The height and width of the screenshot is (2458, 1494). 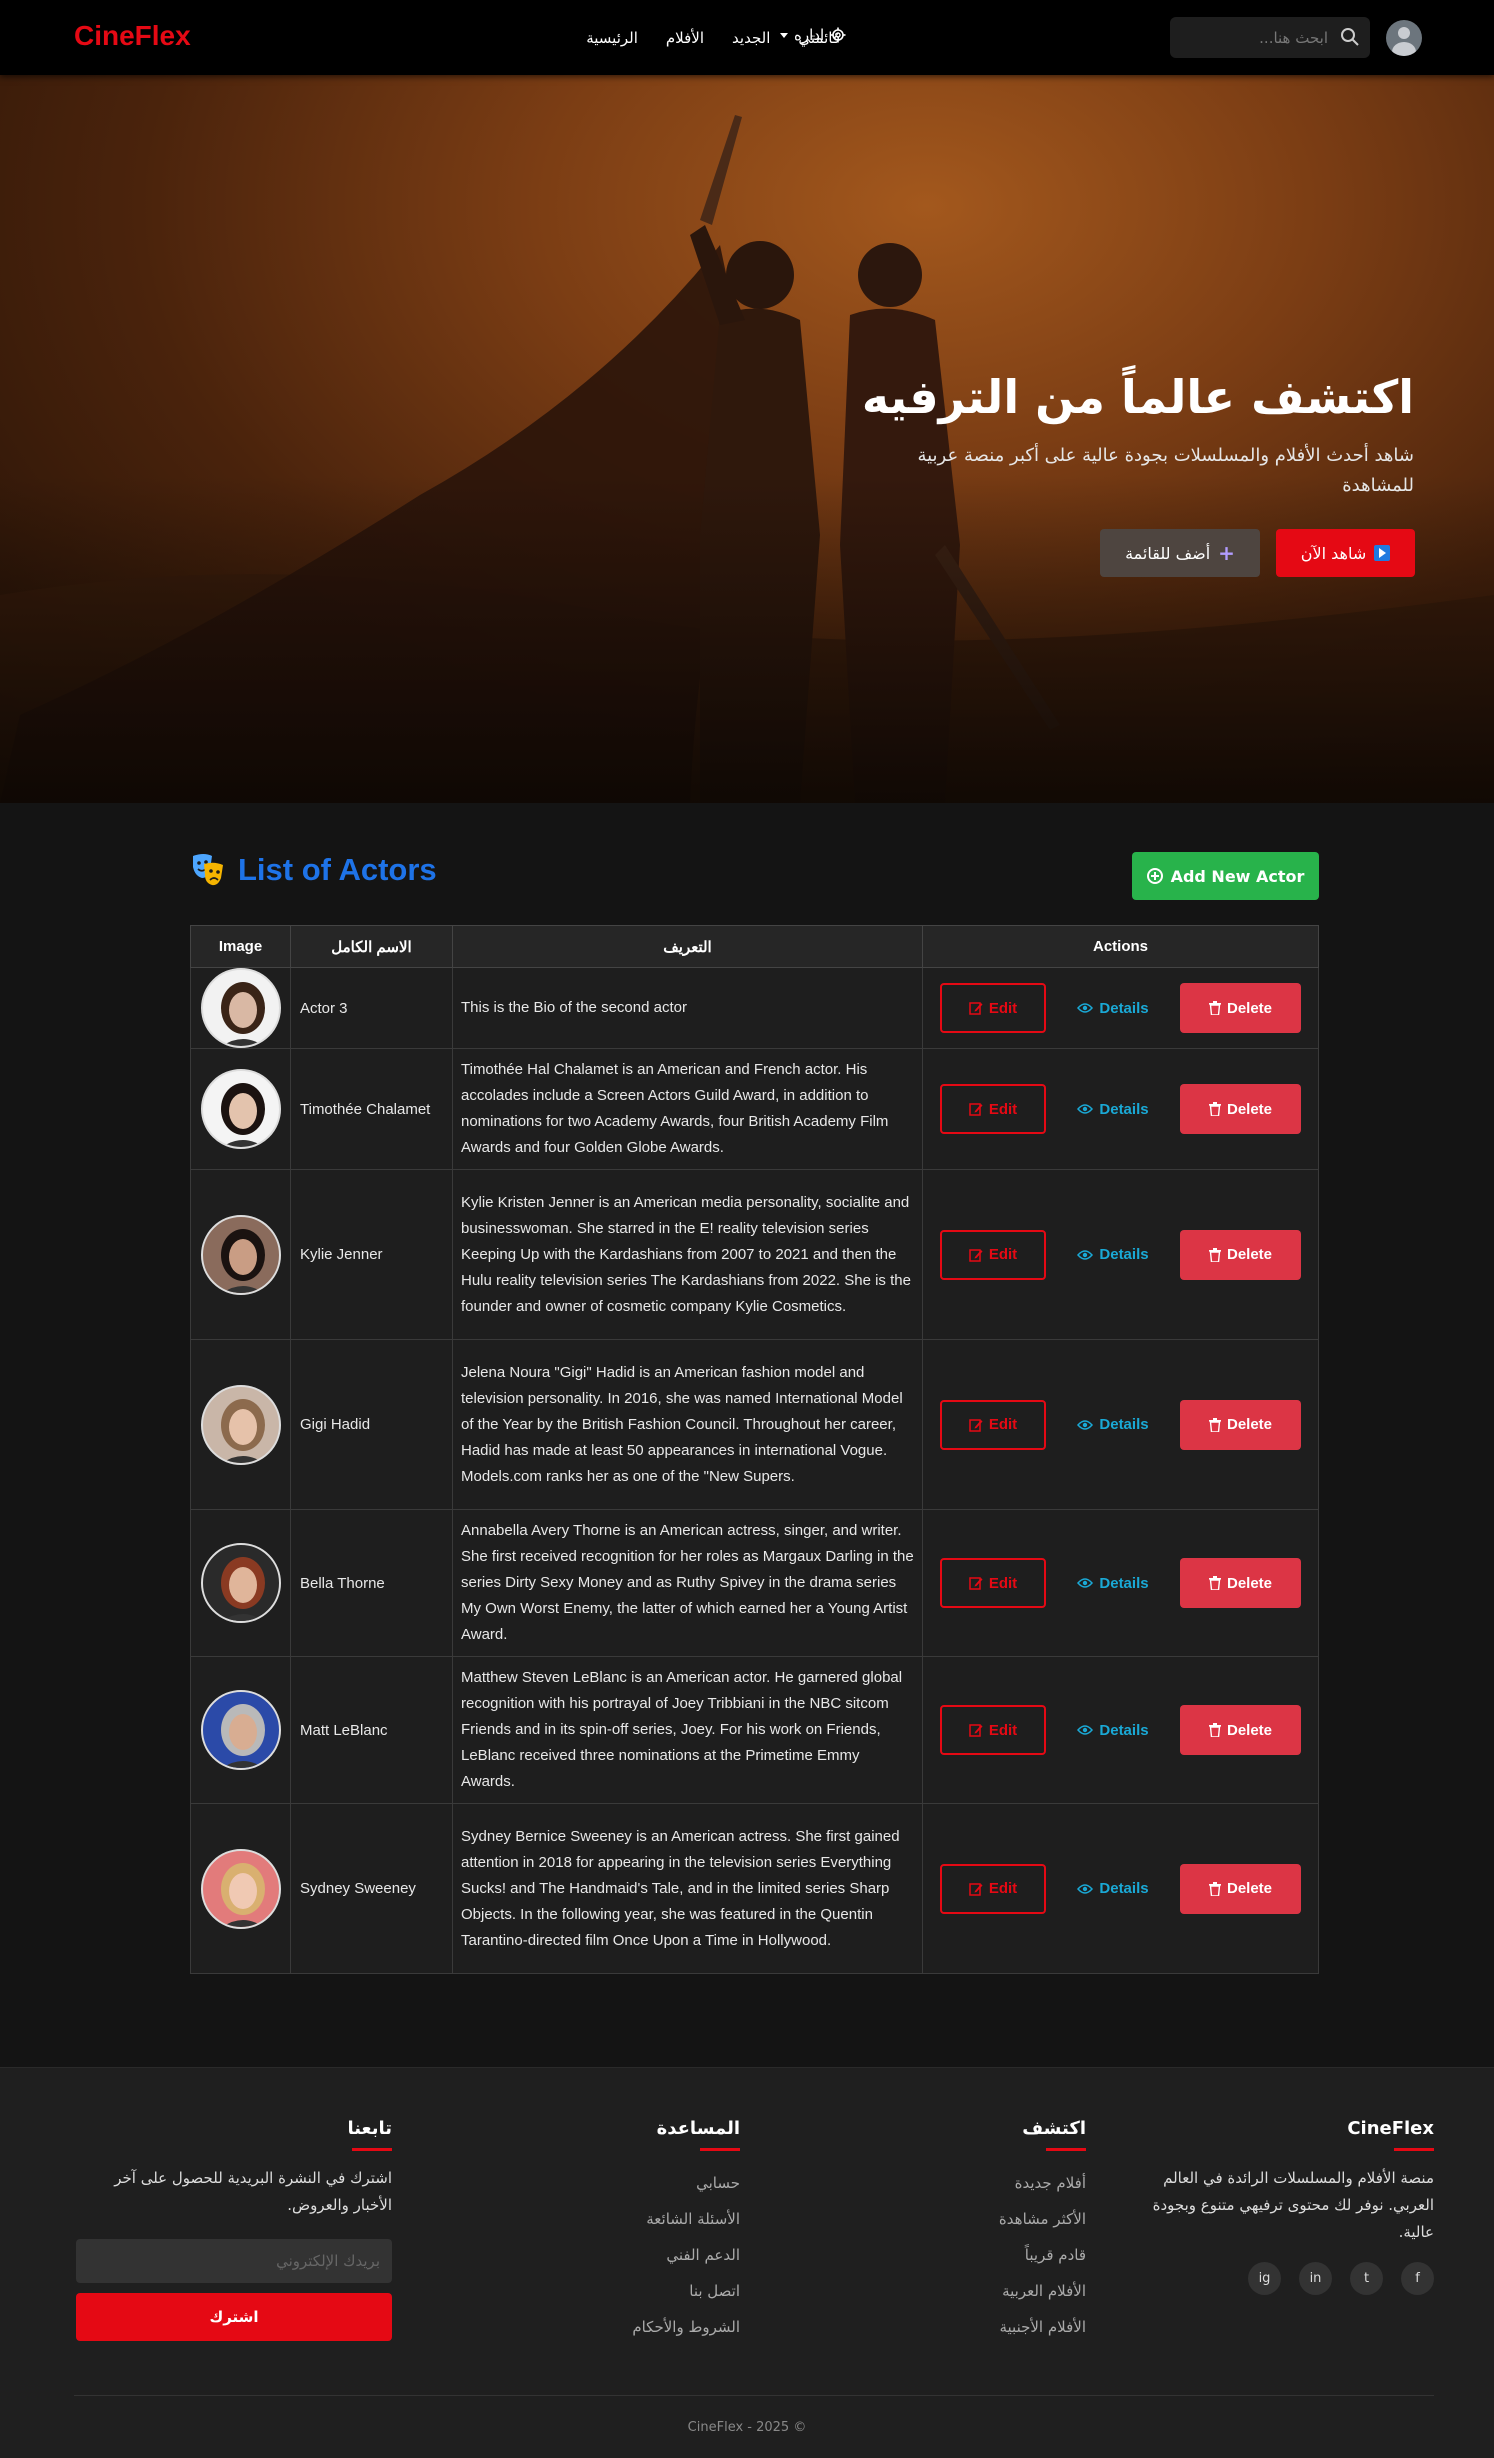 What do you see at coordinates (1003, 1109) in the screenshot?
I see `edit-label: Edit` at bounding box center [1003, 1109].